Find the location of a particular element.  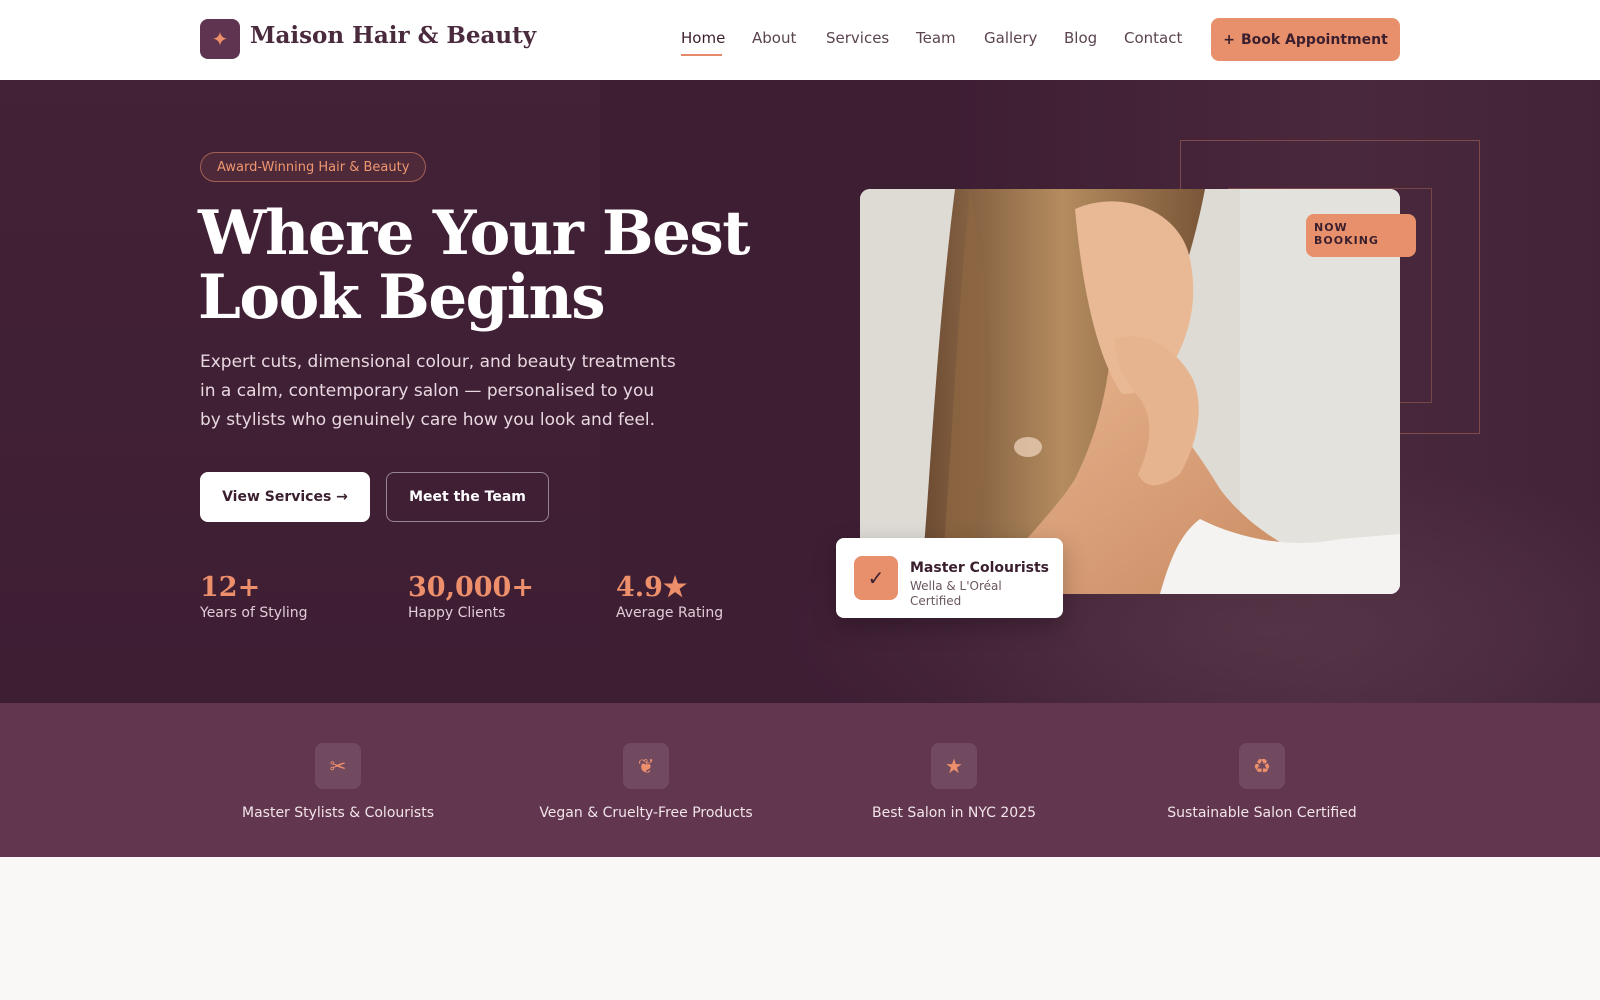

nav-services: Services is located at coordinates (857, 38).